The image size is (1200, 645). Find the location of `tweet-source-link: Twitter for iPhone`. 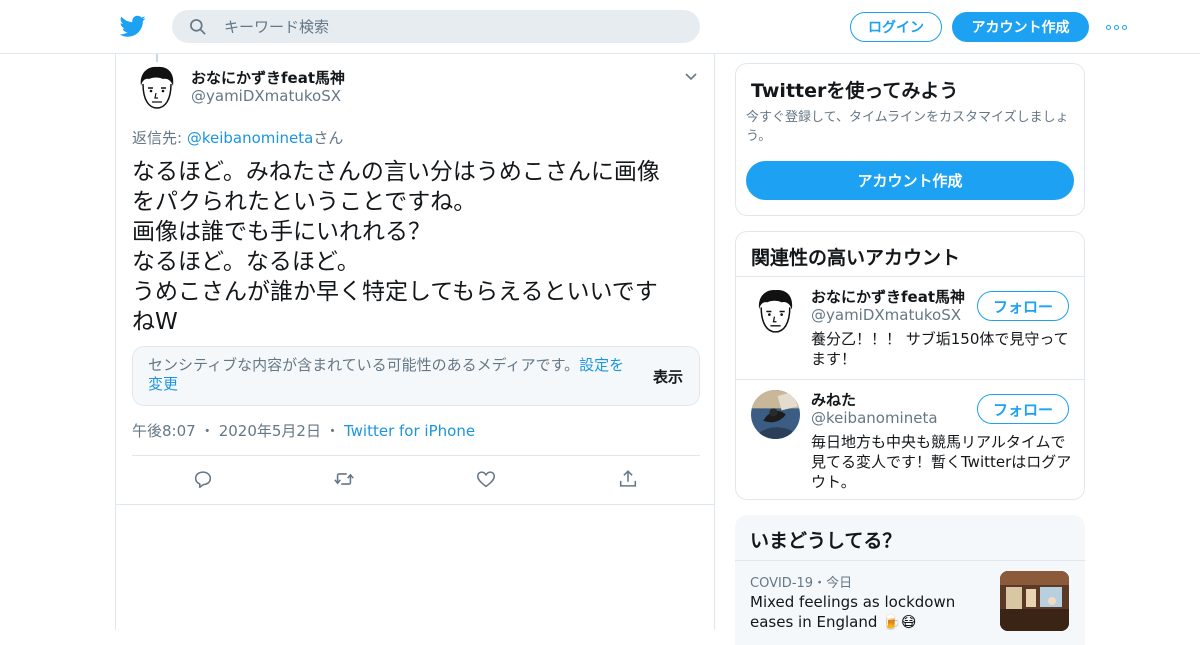

tweet-source-link: Twitter for iPhone is located at coordinates (409, 431).